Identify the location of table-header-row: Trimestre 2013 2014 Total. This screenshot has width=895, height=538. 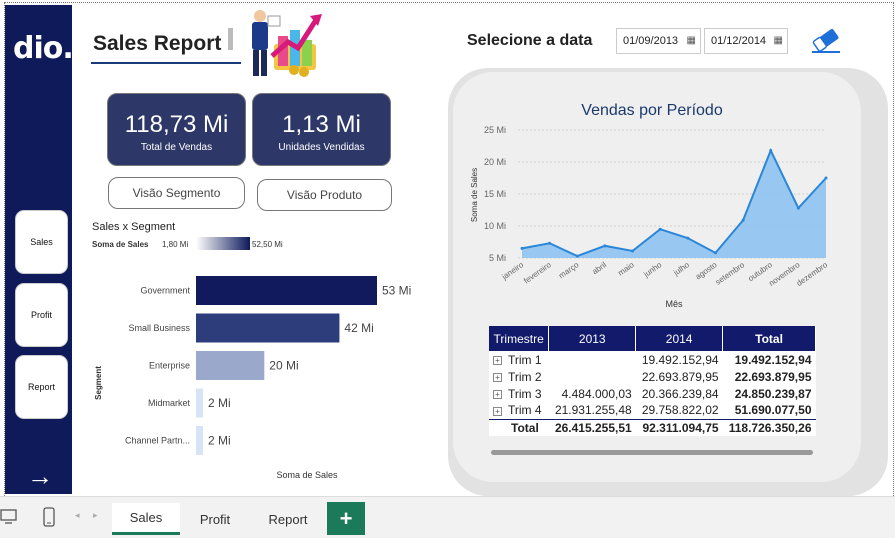
(652, 338).